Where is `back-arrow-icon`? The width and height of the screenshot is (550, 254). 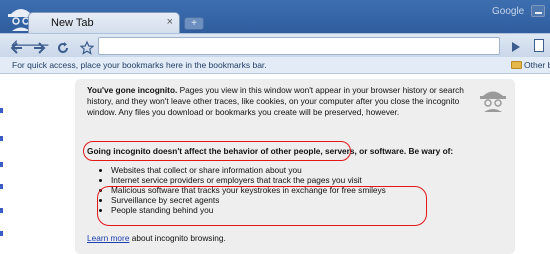 back-arrow-icon is located at coordinates (17, 48).